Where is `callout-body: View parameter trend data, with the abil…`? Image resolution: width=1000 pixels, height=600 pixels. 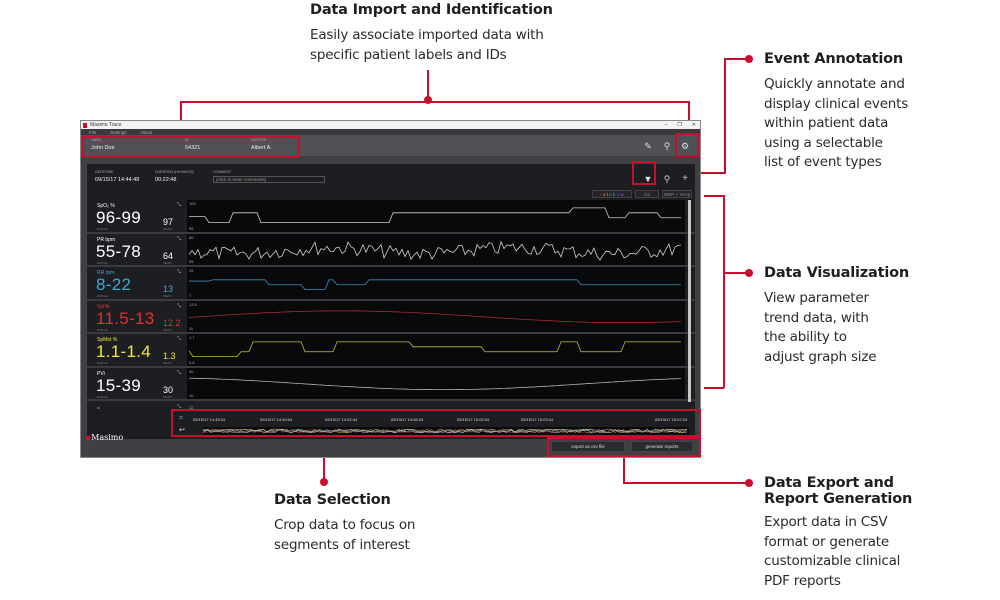 callout-body: View parameter trend data, with the abil… is located at coordinates (820, 327).